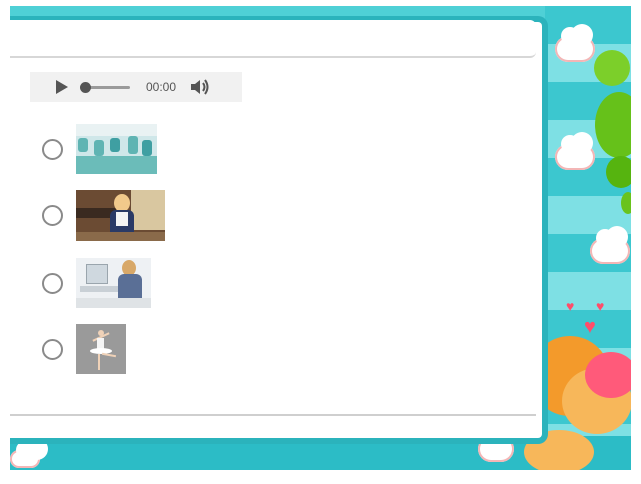 The image size is (641, 484). I want to click on option-c, so click(96, 283).